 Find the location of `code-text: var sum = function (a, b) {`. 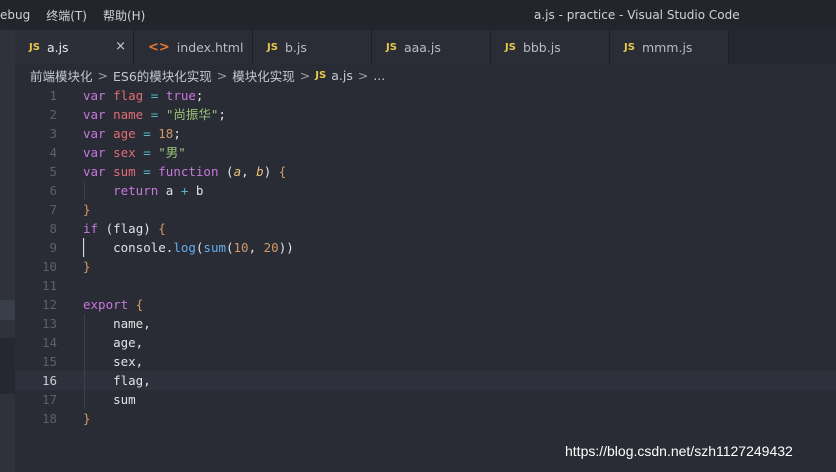

code-text: var sum = function (a, b) { is located at coordinates (185, 171).